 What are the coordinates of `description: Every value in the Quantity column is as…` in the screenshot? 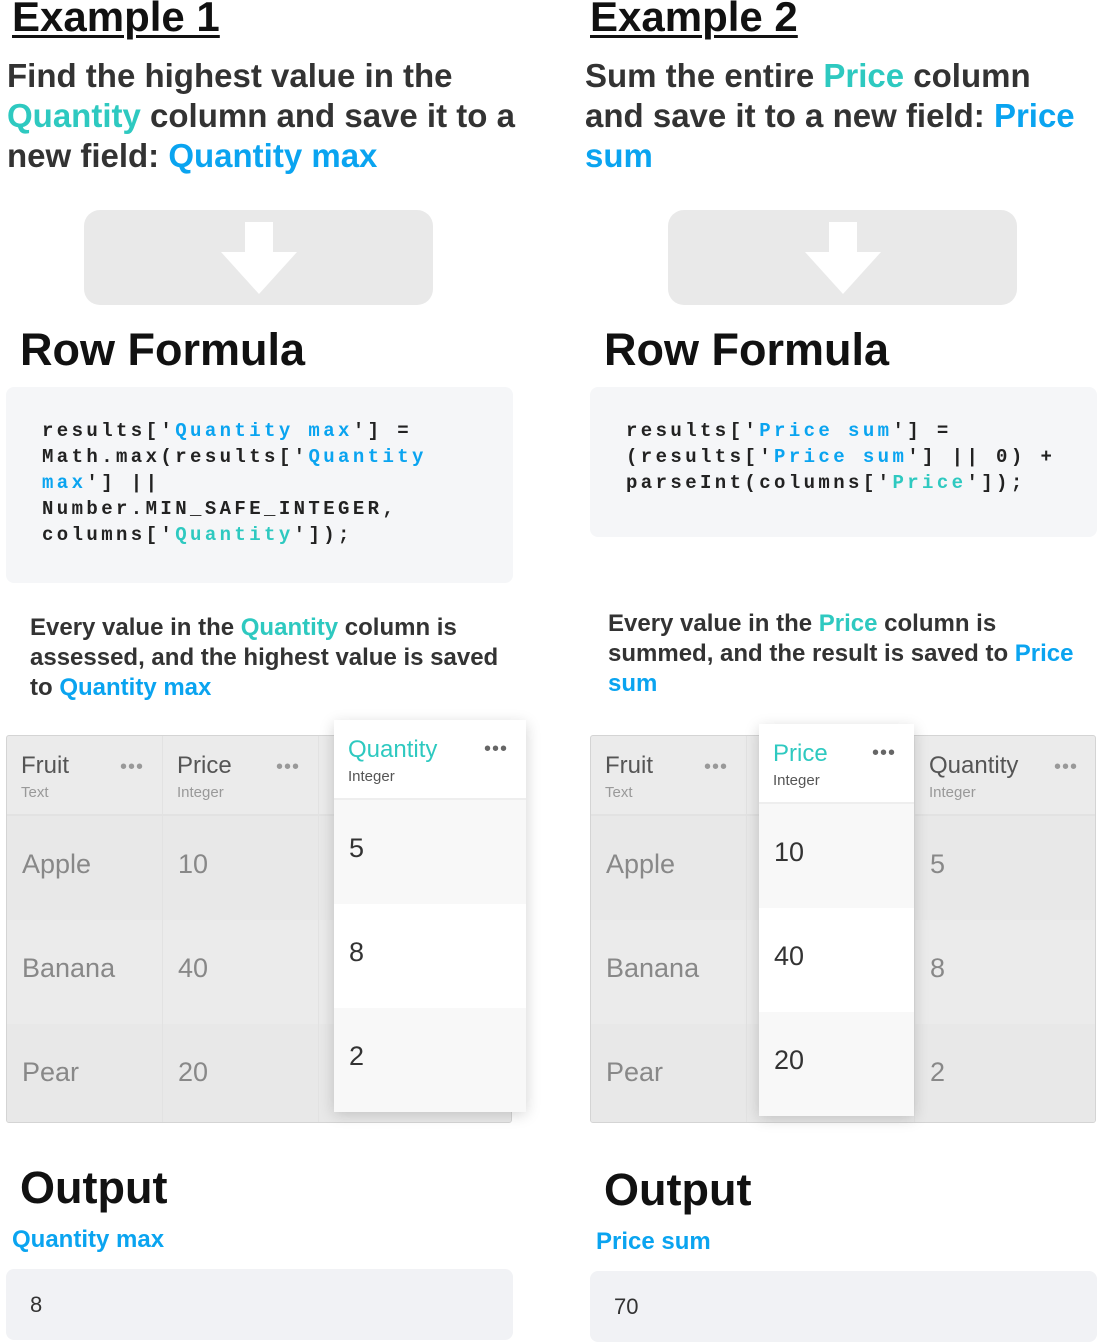 It's located at (270, 658).